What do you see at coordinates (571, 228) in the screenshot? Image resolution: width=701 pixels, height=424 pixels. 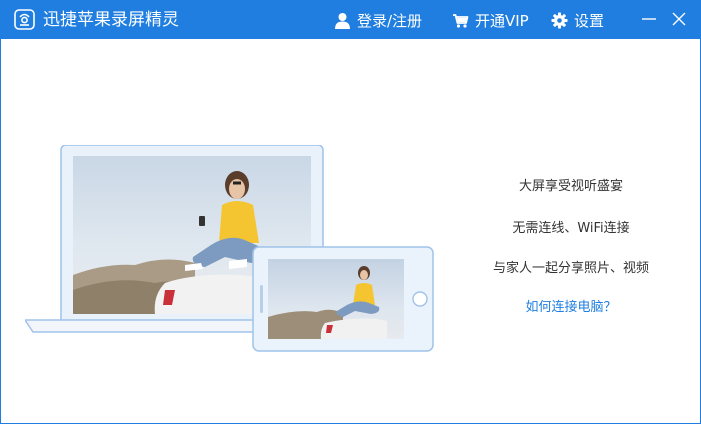 I see `feature-item-wifi: 无需连线、WiFi连接` at bounding box center [571, 228].